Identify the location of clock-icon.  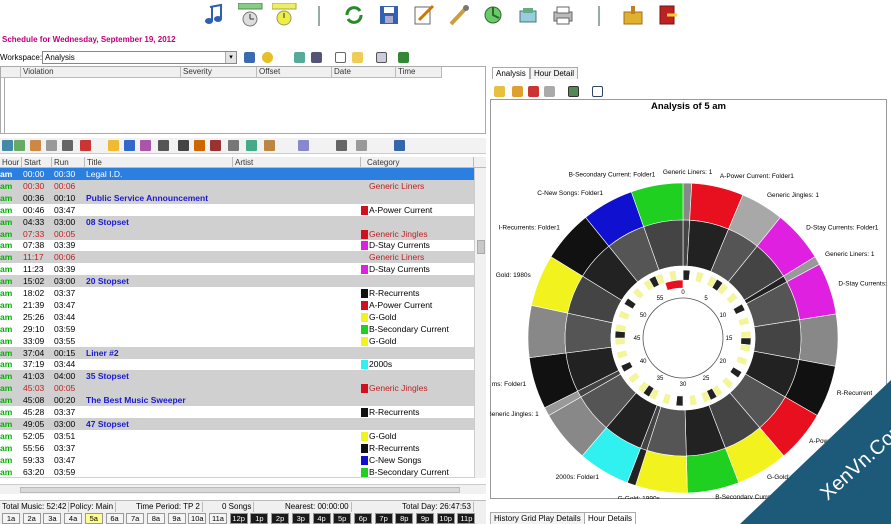
(251, 15).